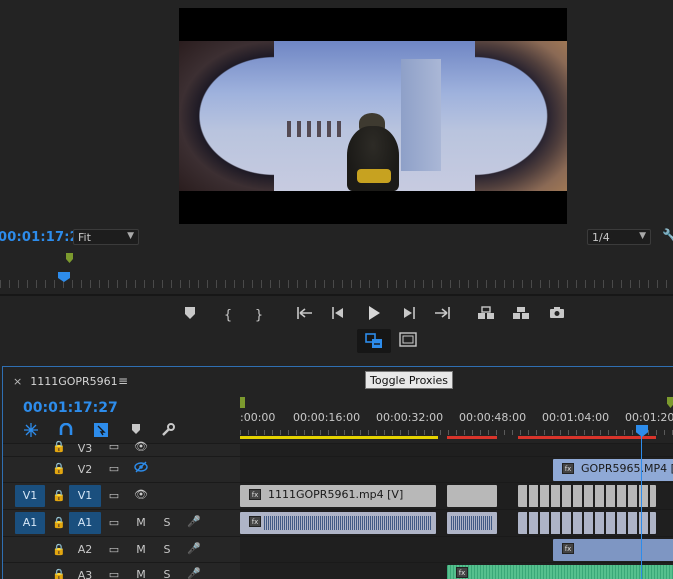 Image resolution: width=673 pixels, height=579 pixels. What do you see at coordinates (228, 316) in the screenshot?
I see `mark-in-icon: {` at bounding box center [228, 316].